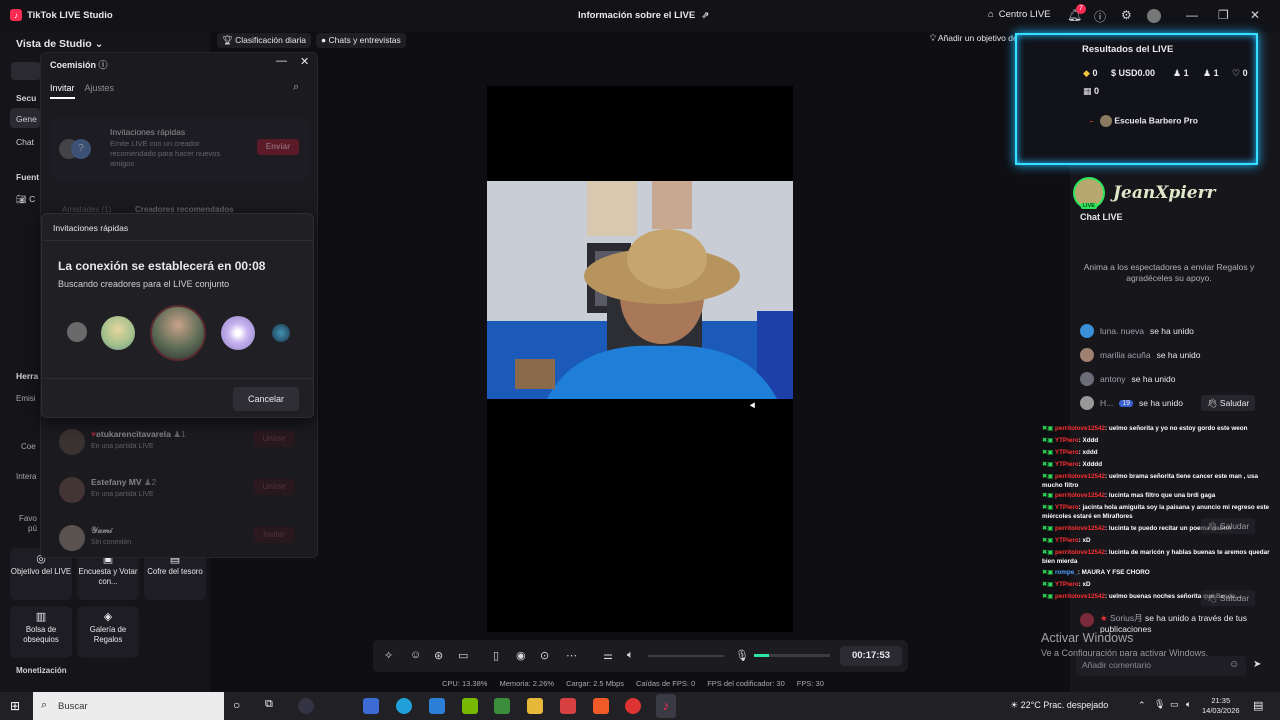 This screenshot has width=1280, height=720. I want to click on maximize-icon: ❐, so click(1223, 15).